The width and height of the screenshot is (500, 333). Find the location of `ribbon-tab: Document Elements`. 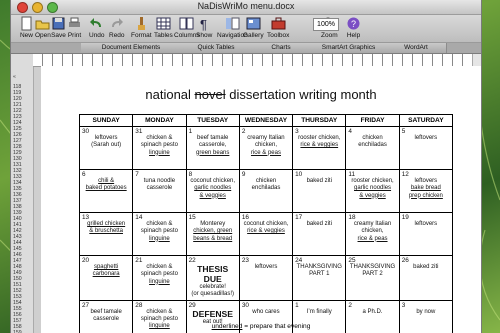

ribbon-tab: Document Elements is located at coordinates (131, 48).